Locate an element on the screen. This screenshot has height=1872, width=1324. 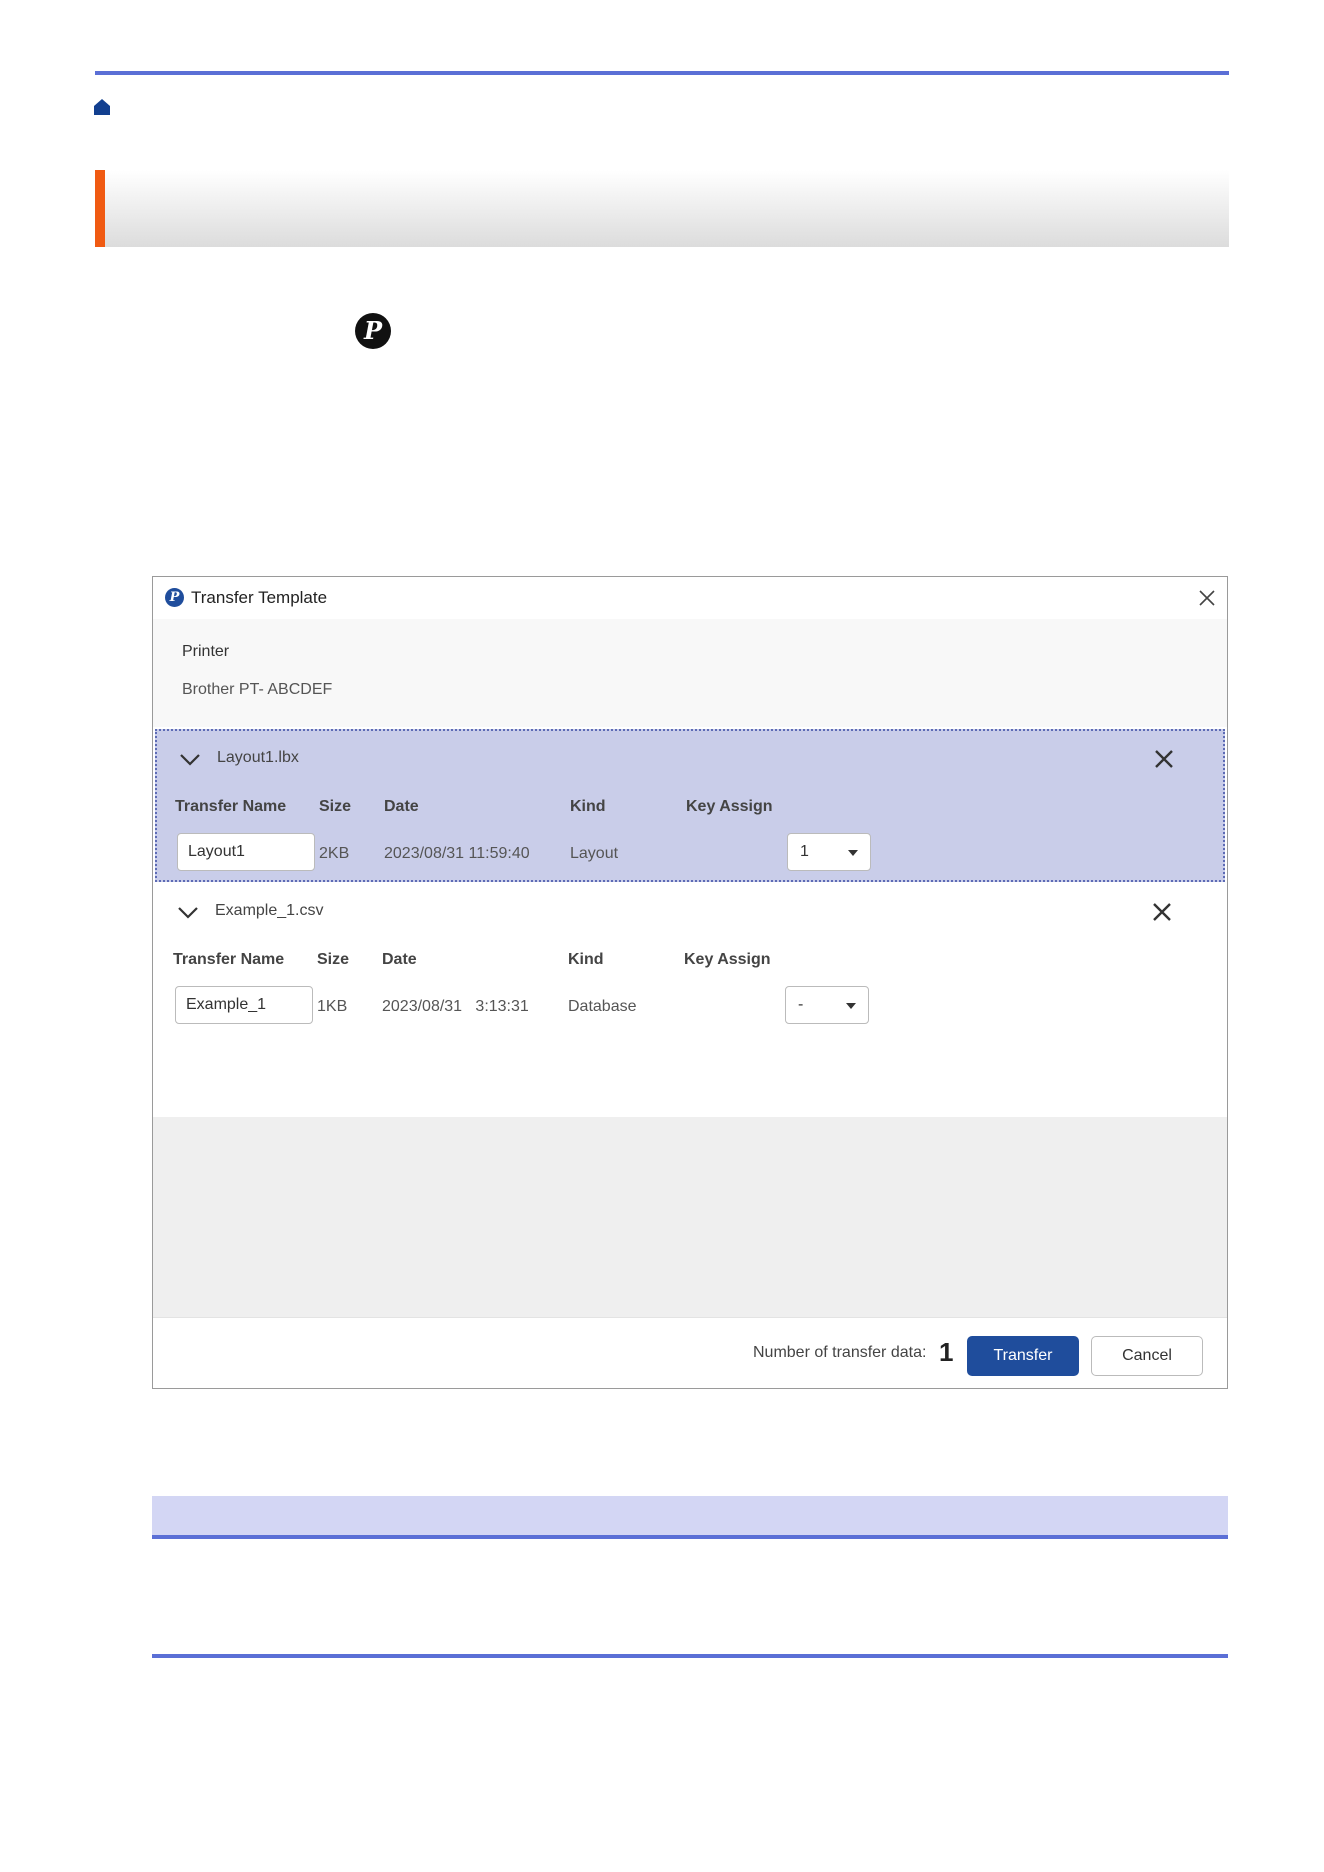
file-kind: Layout is located at coordinates (594, 853).